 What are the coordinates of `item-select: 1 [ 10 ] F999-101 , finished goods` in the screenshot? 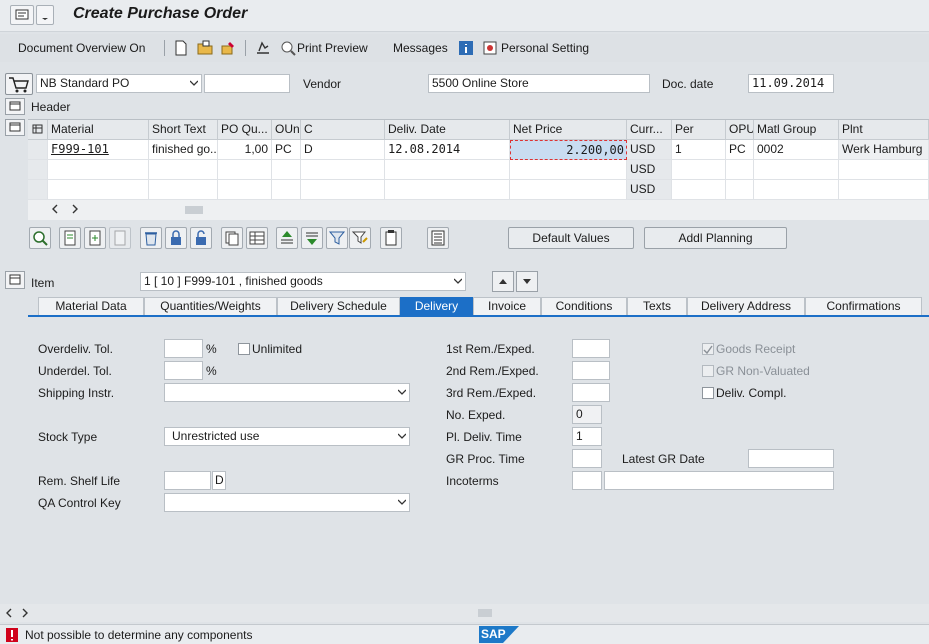 It's located at (303, 281).